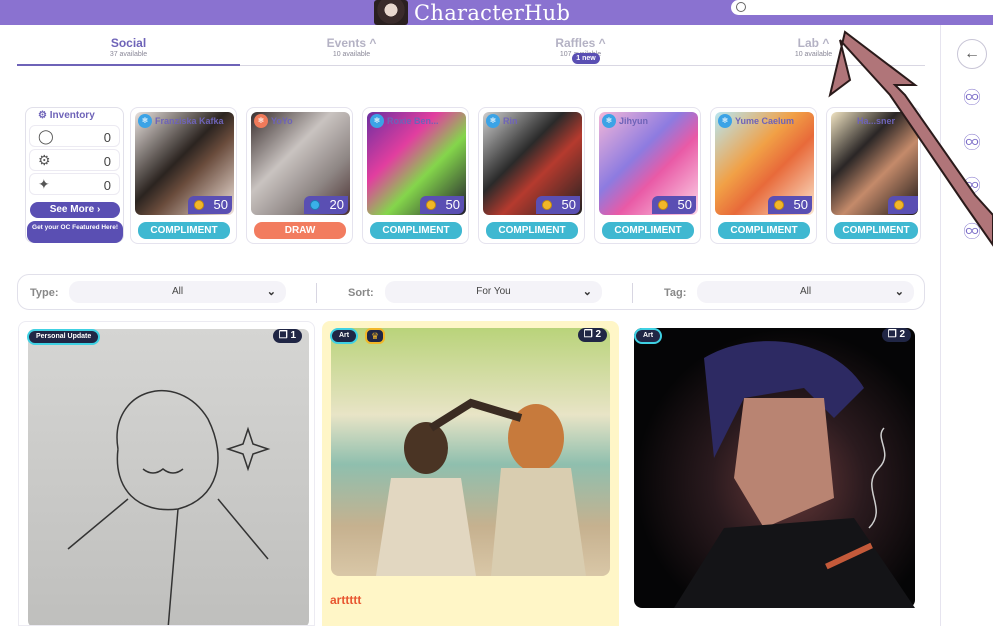 This screenshot has height=626, width=993. Describe the element at coordinates (813, 47) in the screenshot. I see `tab-lab: Lab ^ 10 available` at that location.